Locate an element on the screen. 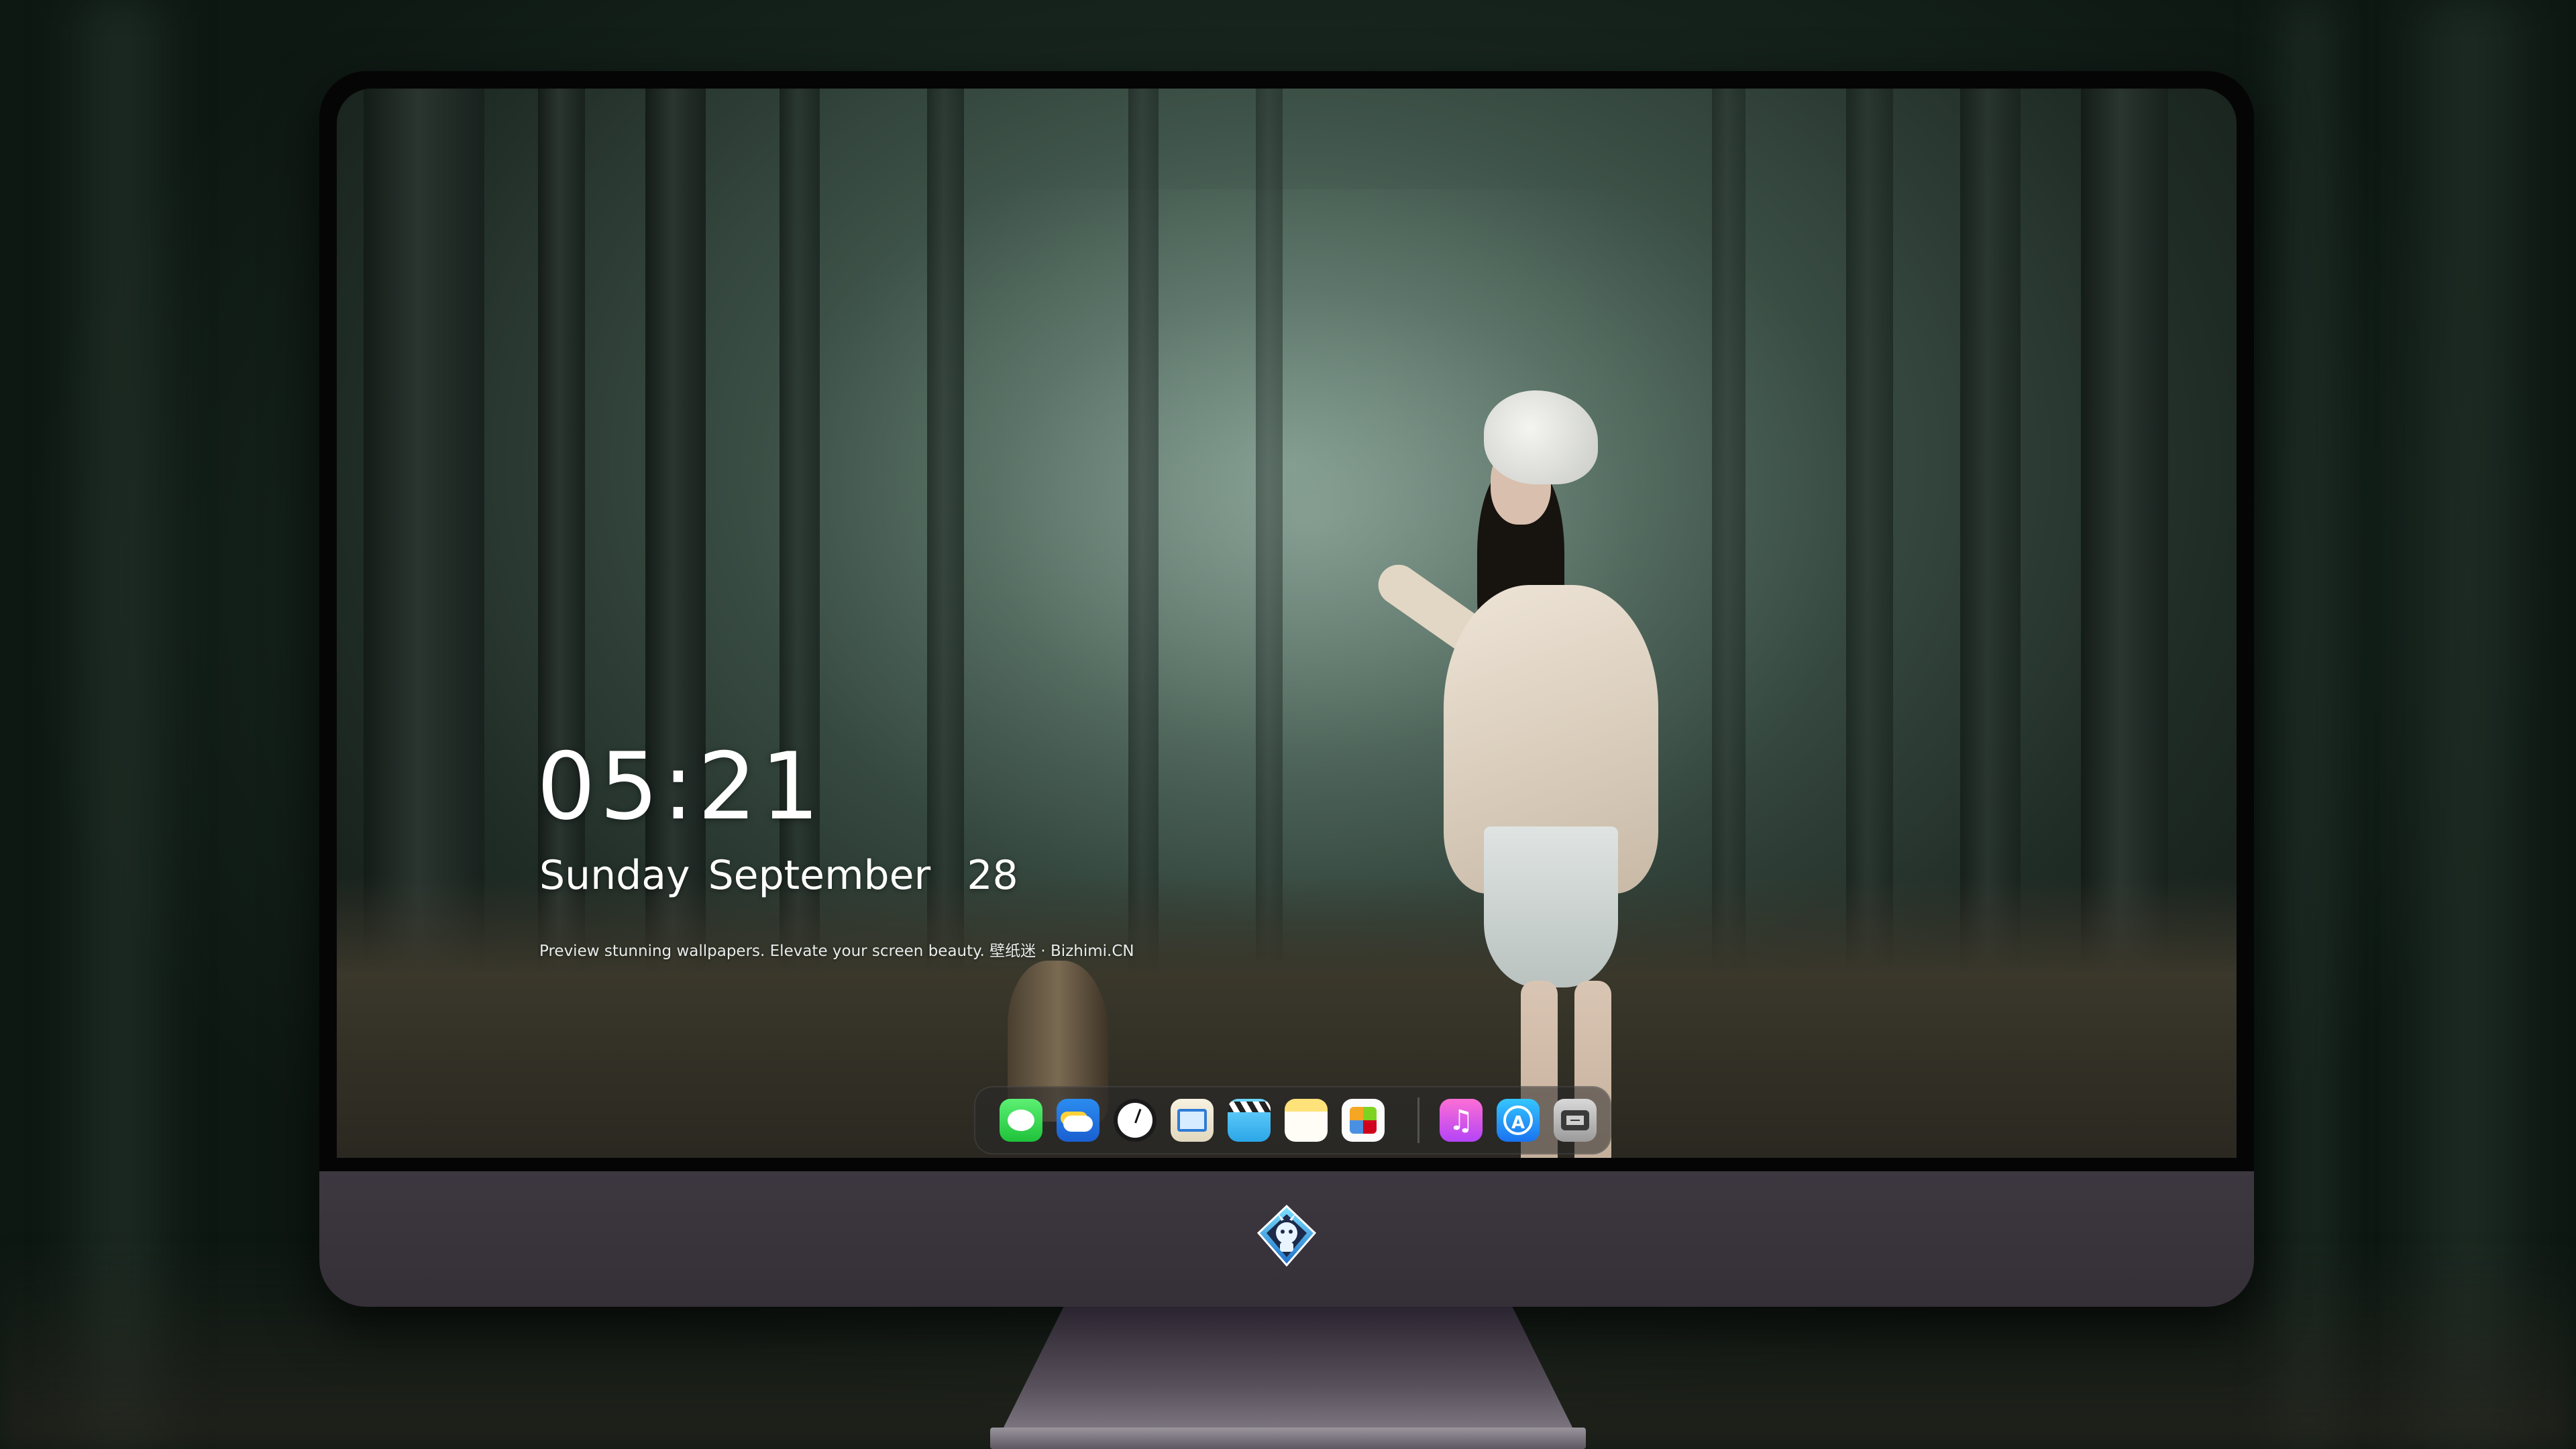 This screenshot has width=2576, height=1449. camera-icon is located at coordinates (1575, 1120).